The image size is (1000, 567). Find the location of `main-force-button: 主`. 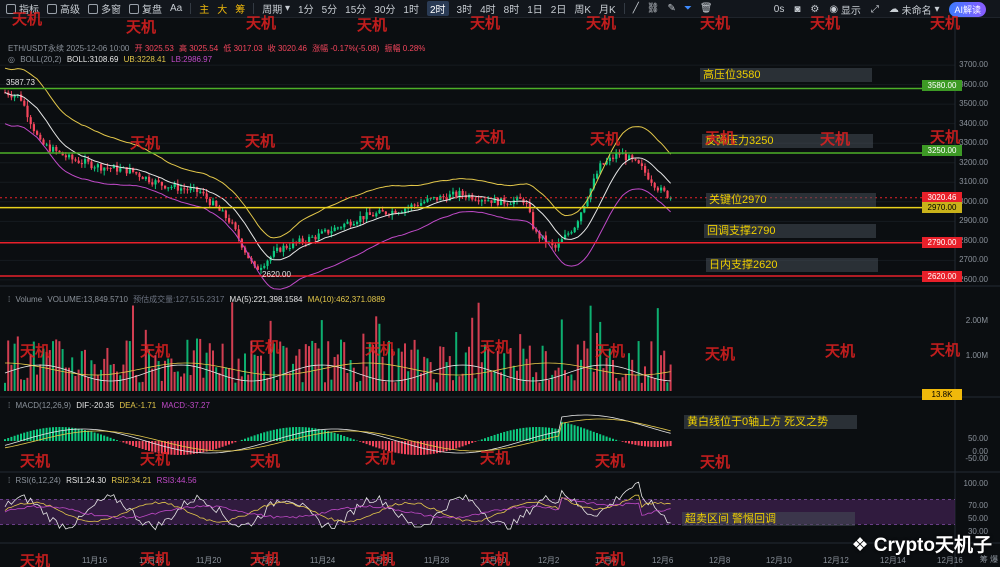

main-force-button: 主 is located at coordinates (204, 8).